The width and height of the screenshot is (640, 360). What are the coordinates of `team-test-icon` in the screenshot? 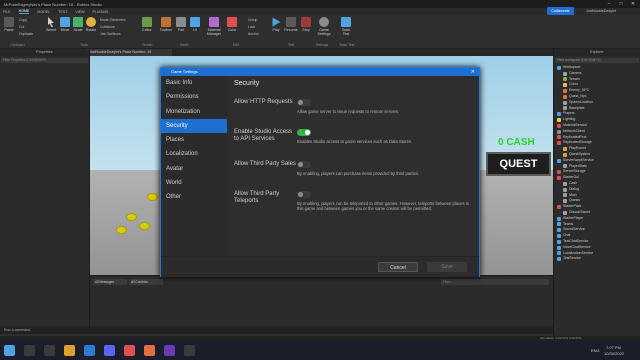 It's located at (346, 22).